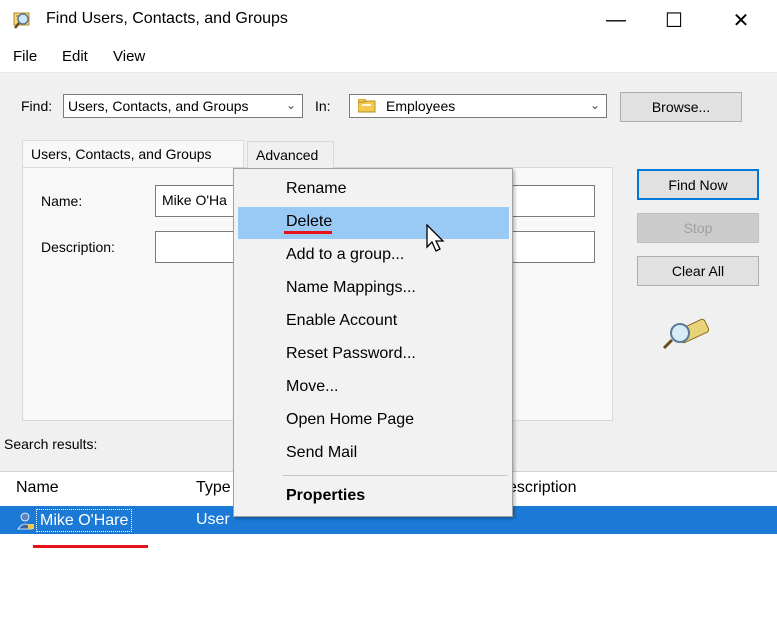  What do you see at coordinates (478, 106) in the screenshot?
I see `in-location-select: Employees ⌄` at bounding box center [478, 106].